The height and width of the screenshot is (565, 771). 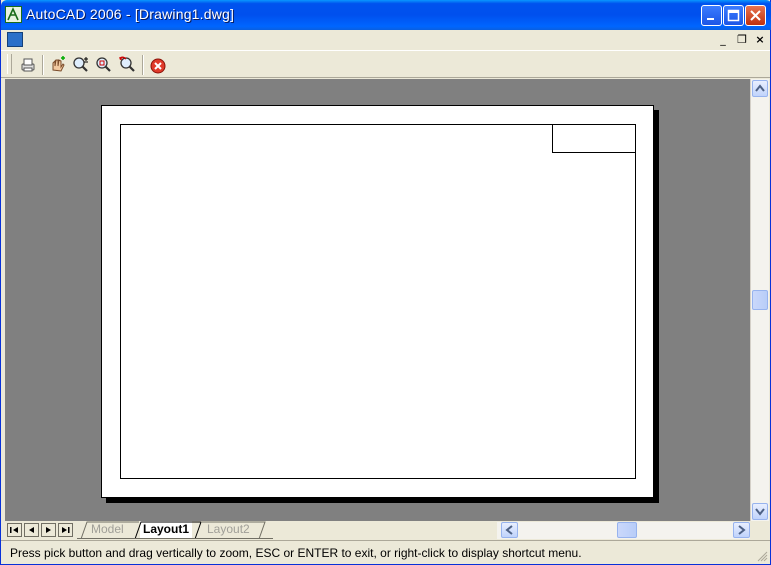 What do you see at coordinates (127, 65) in the screenshot?
I see `zoom-previous-icon` at bounding box center [127, 65].